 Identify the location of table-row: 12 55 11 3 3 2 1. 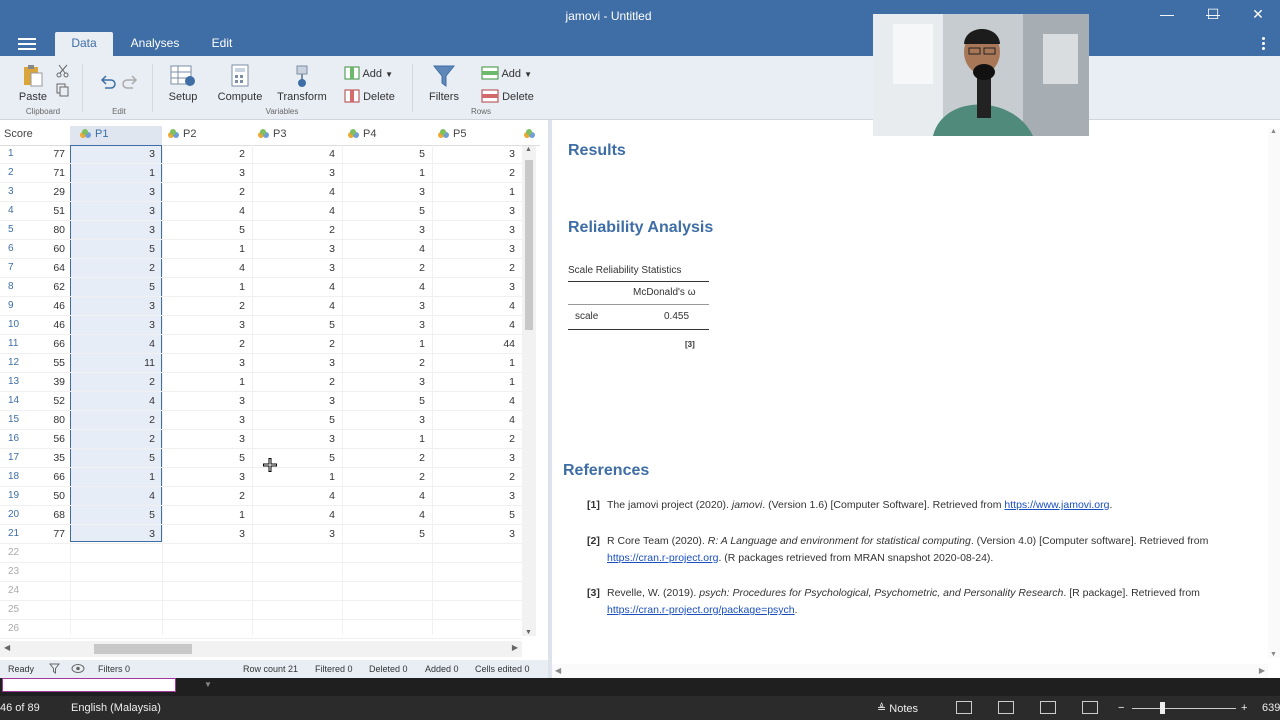
(261, 363).